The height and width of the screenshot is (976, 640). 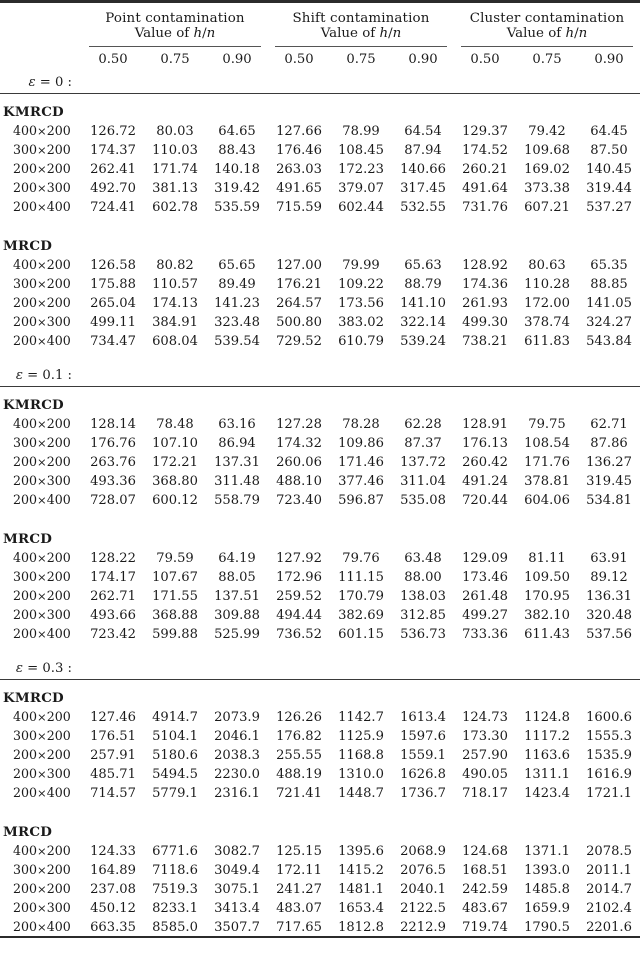 What do you see at coordinates (175, 596) in the screenshot?
I see `data-cell: 171.55` at bounding box center [175, 596].